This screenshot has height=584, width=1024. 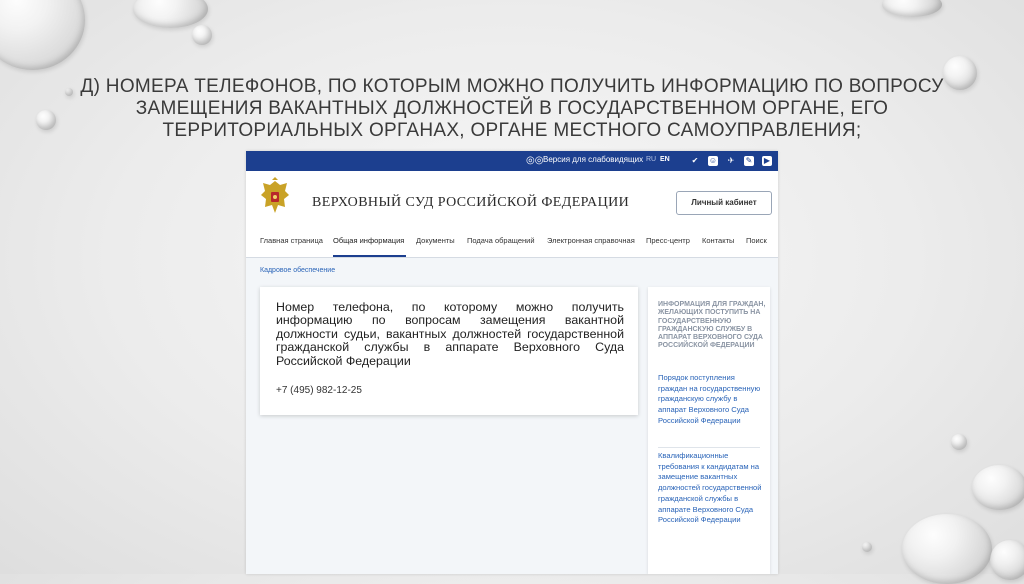 What do you see at coordinates (695, 161) in the screenshot?
I see `vk-icon: ✔` at bounding box center [695, 161].